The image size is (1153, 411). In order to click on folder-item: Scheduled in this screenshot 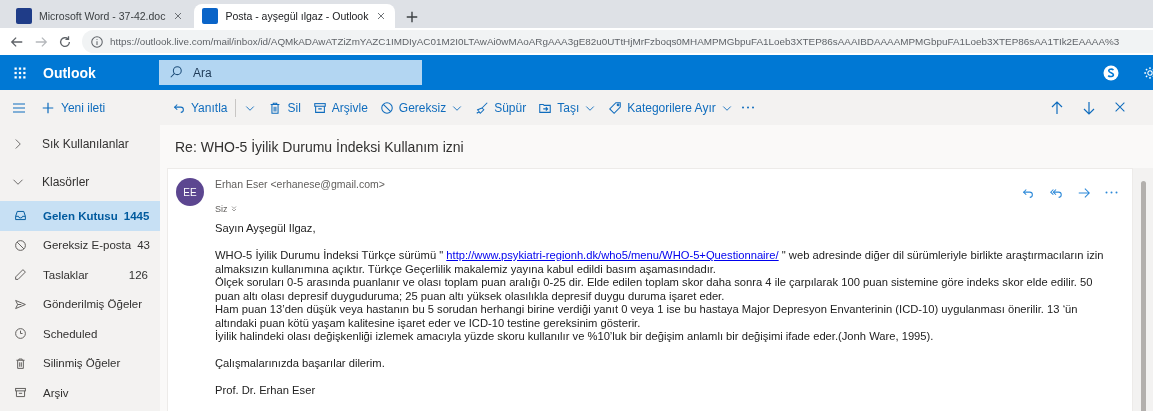, I will do `click(80, 334)`.